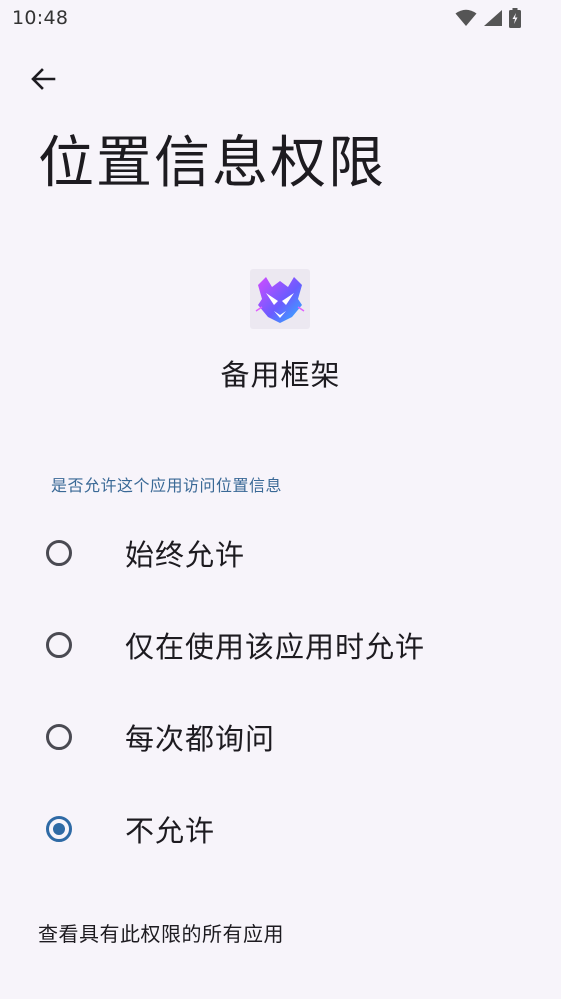  Describe the element at coordinates (212, 163) in the screenshot. I see `page-title: 位置信息权限` at that location.